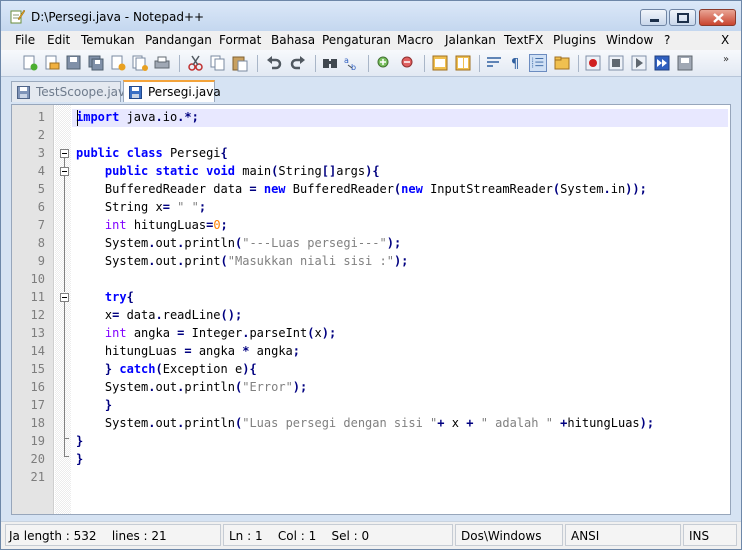 This screenshot has width=742, height=550. What do you see at coordinates (118, 63) in the screenshot?
I see `close-file-icon` at bounding box center [118, 63].